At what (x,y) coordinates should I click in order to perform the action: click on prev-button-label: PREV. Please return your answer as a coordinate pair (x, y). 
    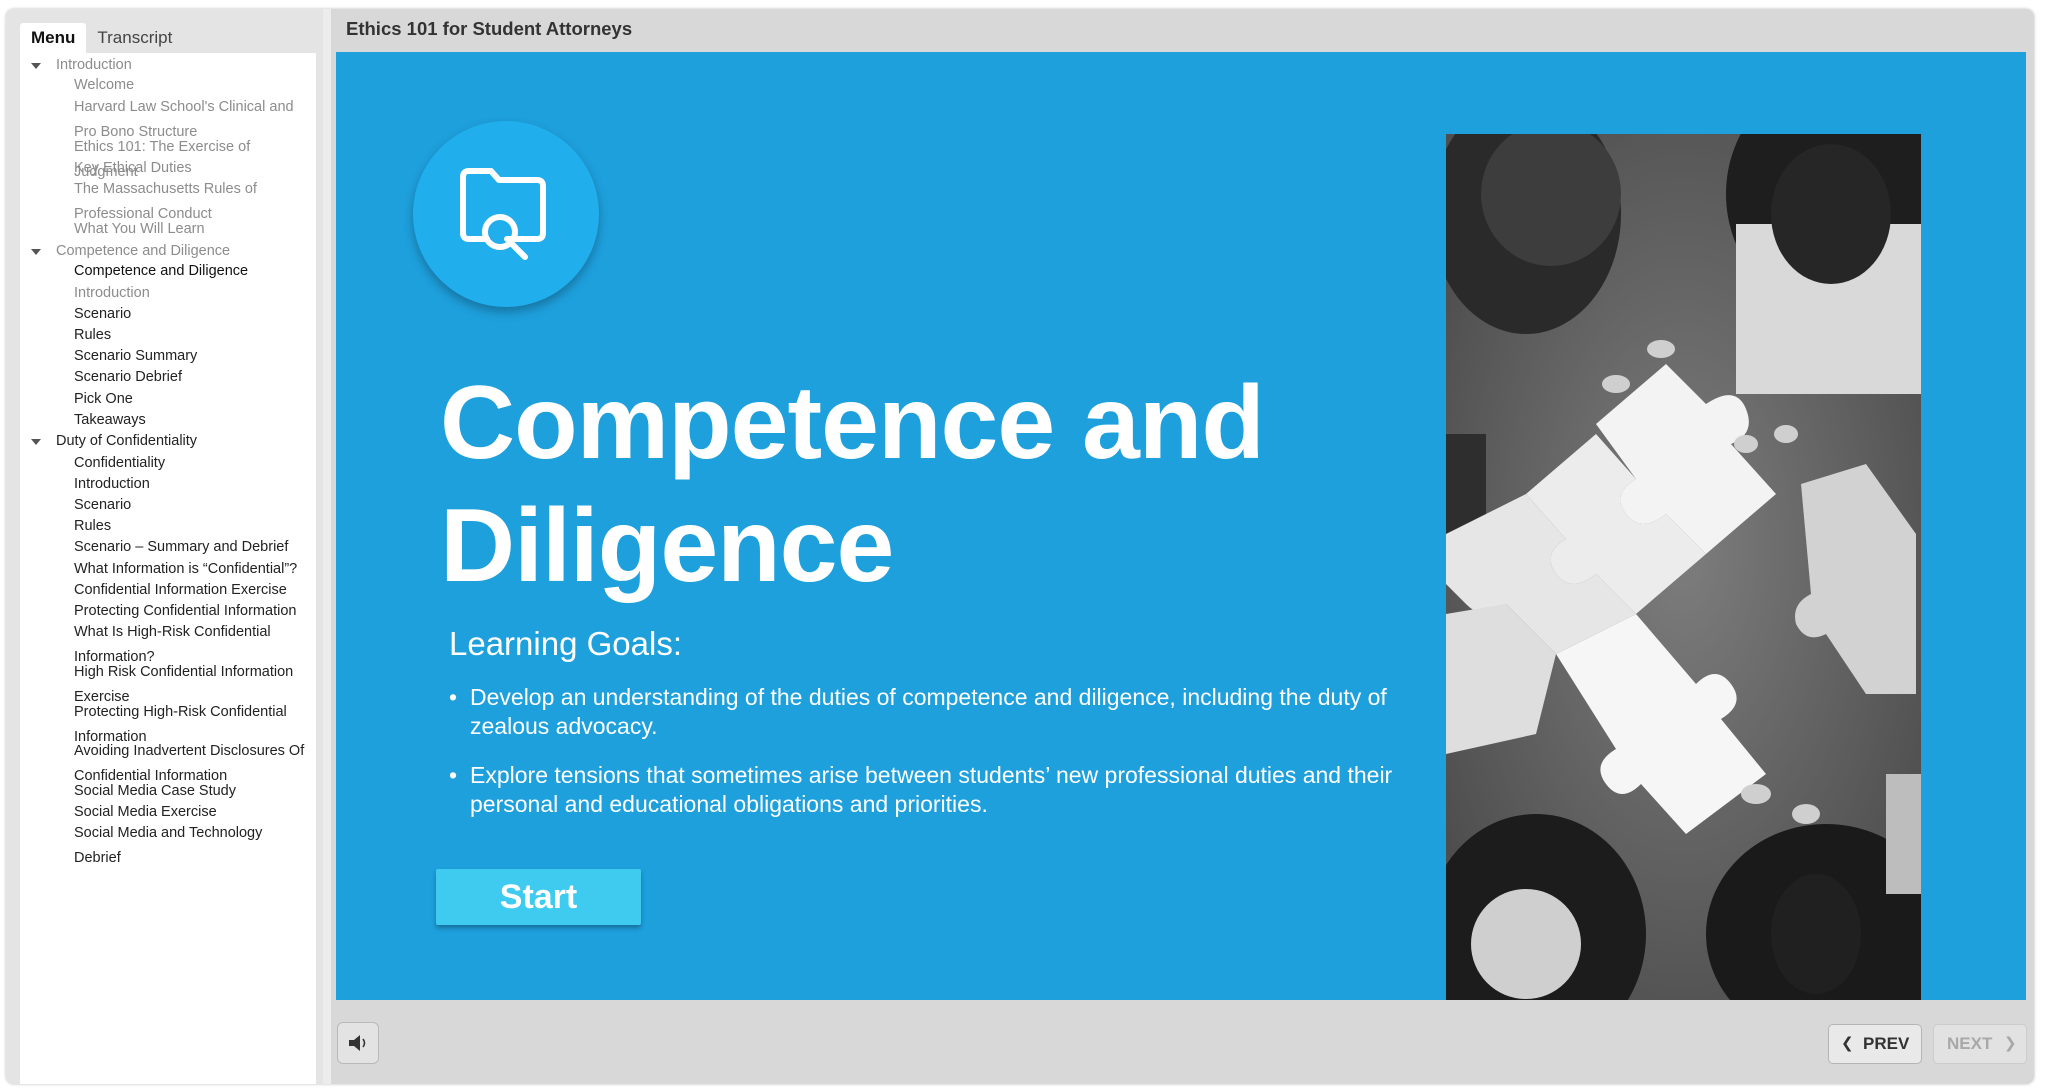
    Looking at the image, I should click on (1886, 1043).